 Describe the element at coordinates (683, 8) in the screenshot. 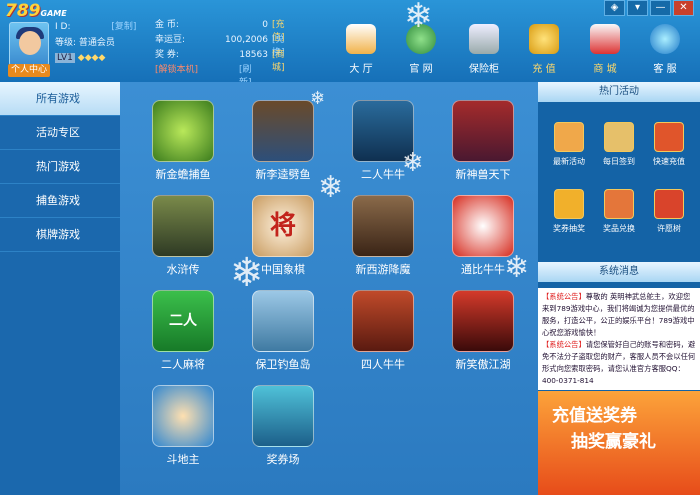

I see `close-icon: ✕` at that location.